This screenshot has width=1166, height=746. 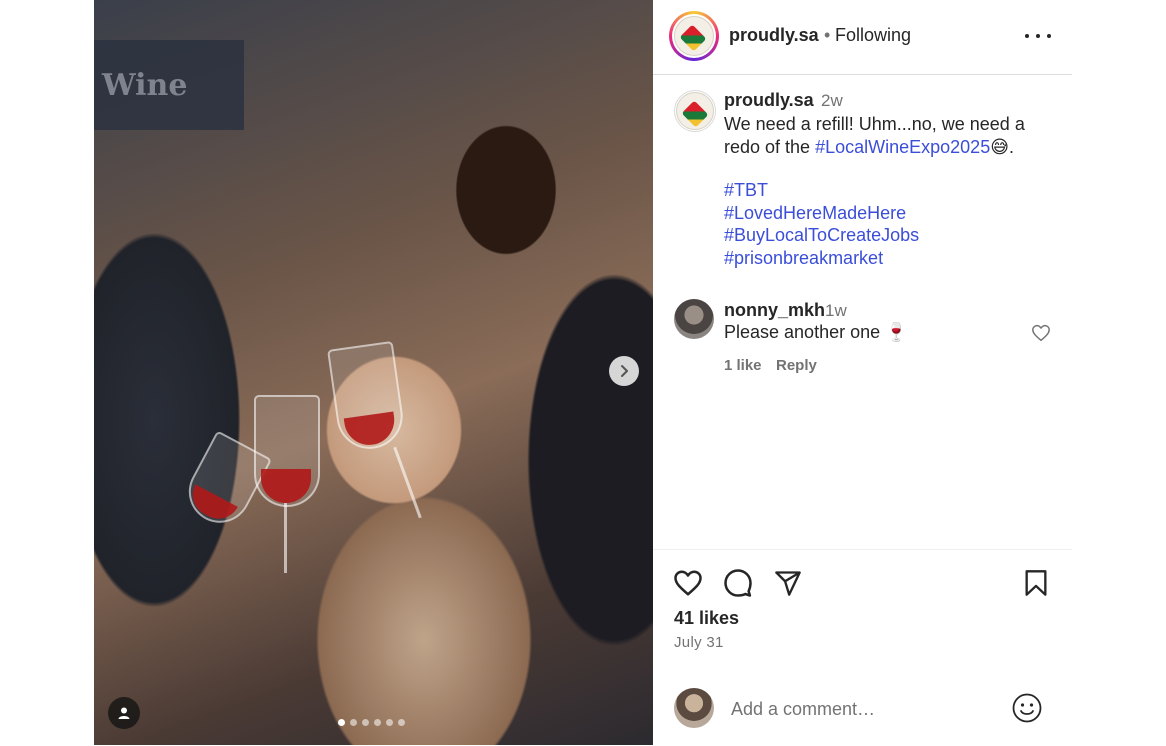 What do you see at coordinates (699, 642) in the screenshot?
I see `post-date: July 31` at bounding box center [699, 642].